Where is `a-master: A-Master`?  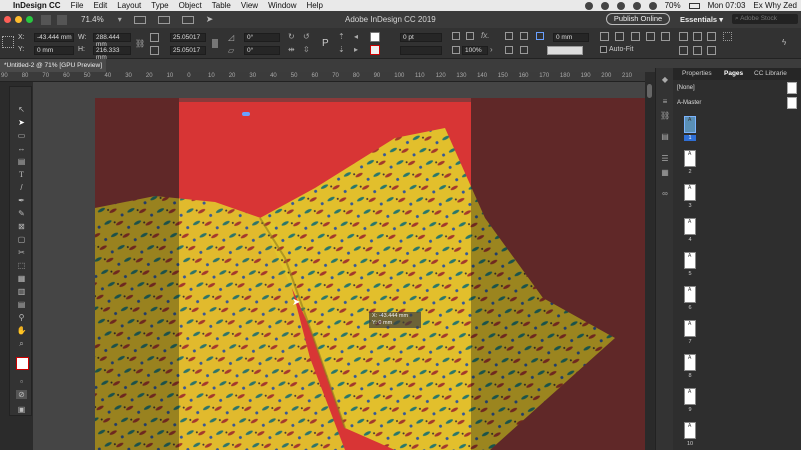 a-master: A-Master is located at coordinates (689, 103).